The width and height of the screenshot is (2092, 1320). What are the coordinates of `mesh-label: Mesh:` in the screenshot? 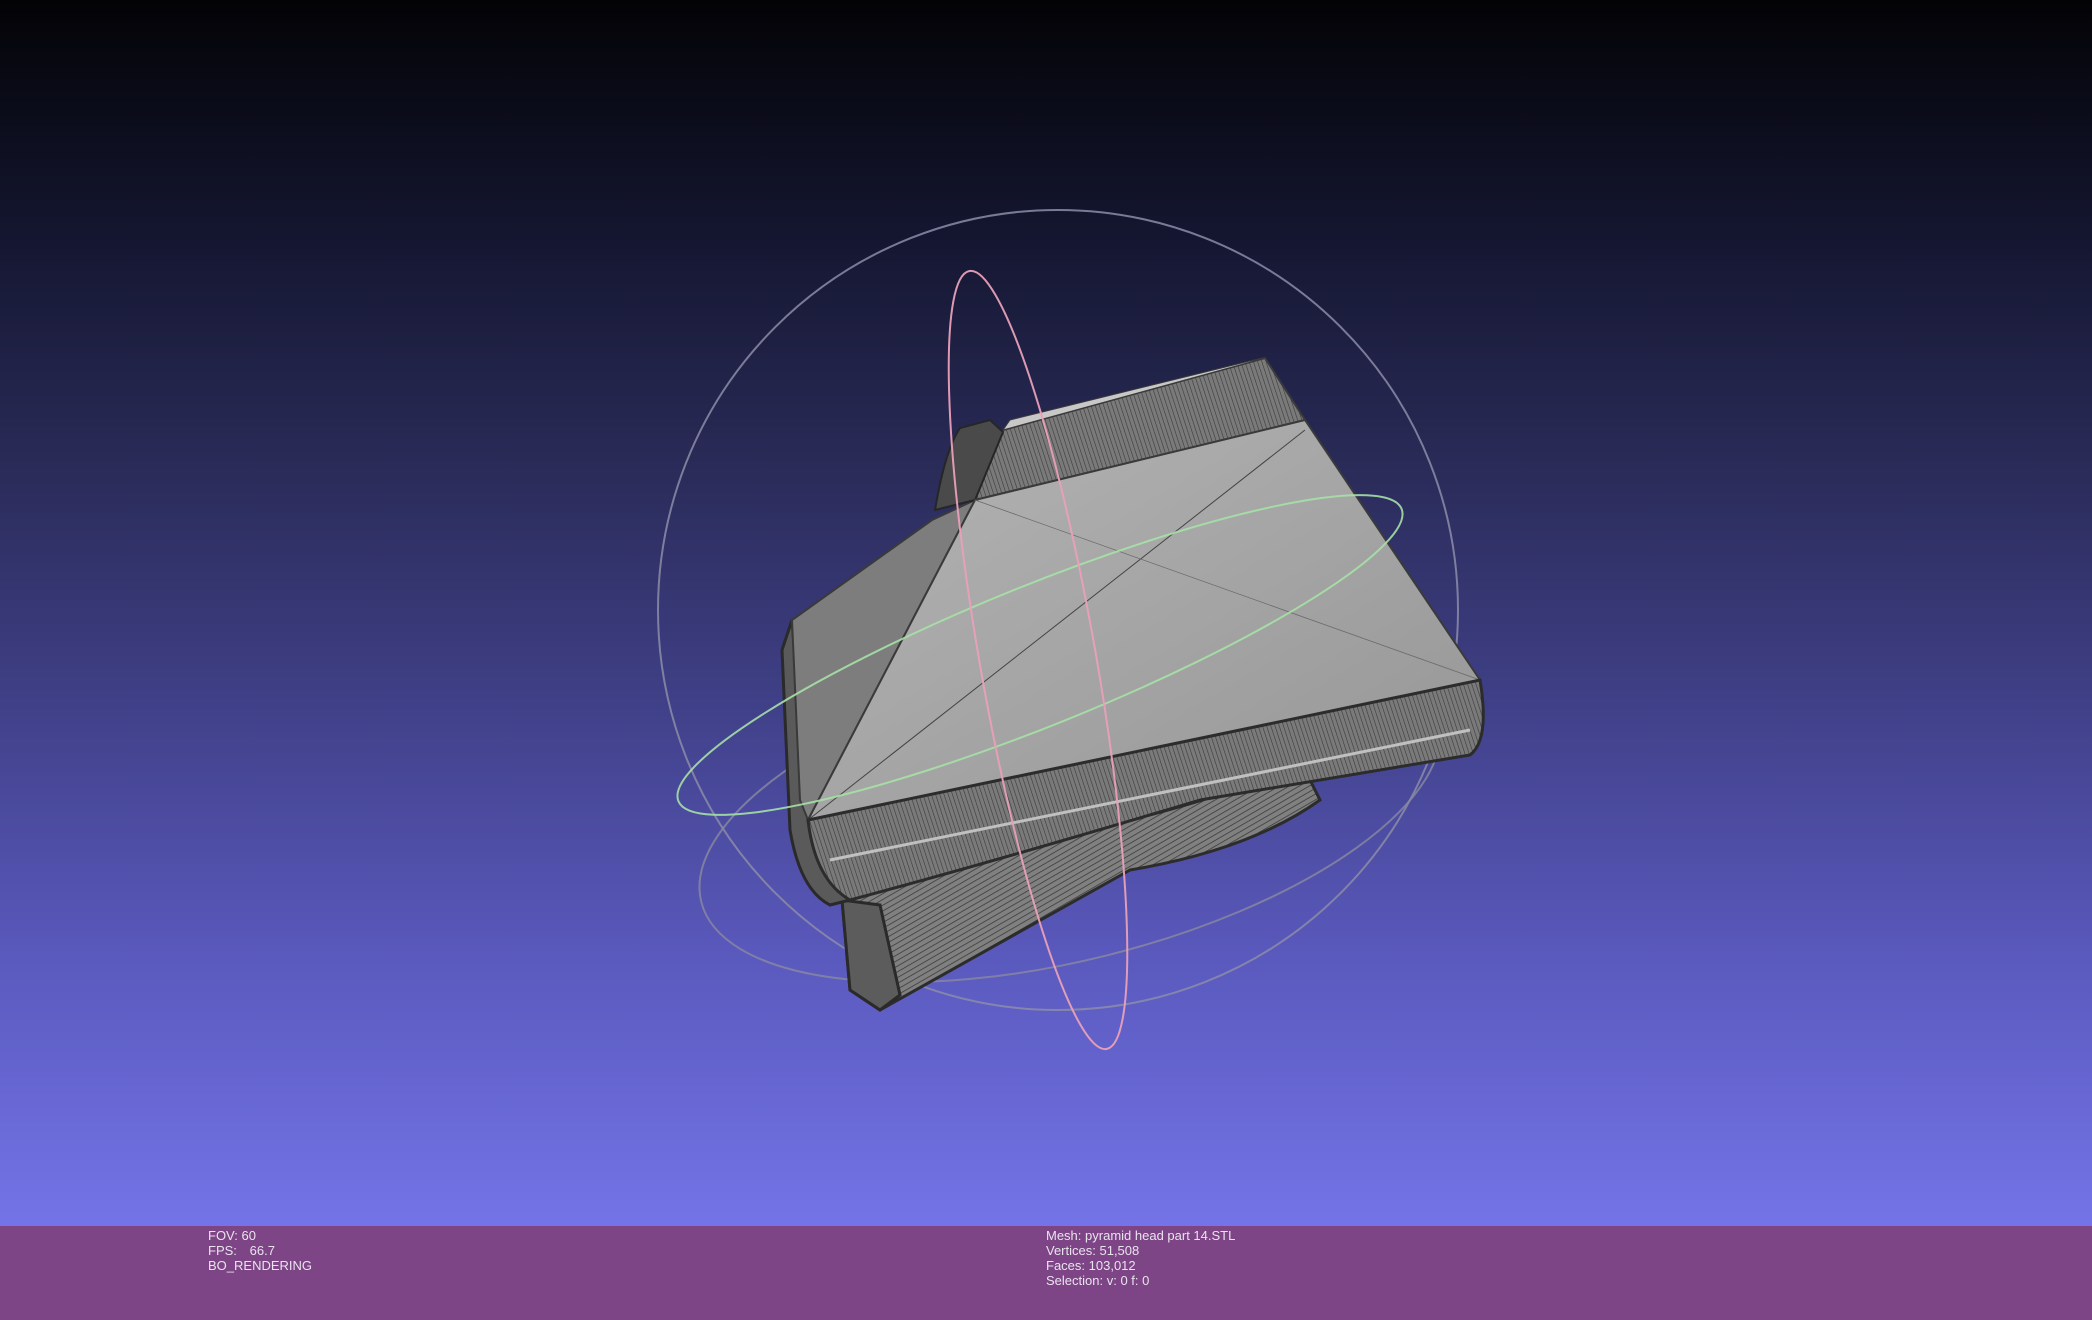 It's located at (1064, 1235).